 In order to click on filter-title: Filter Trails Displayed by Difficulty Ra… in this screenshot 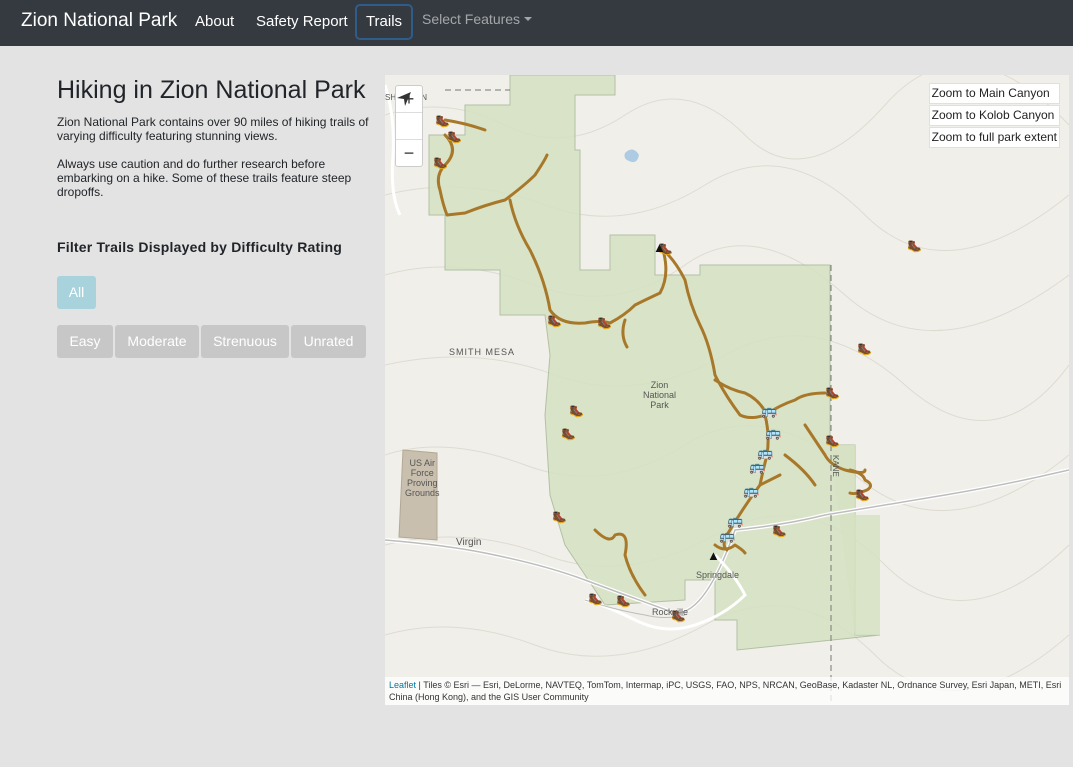, I will do `click(199, 247)`.